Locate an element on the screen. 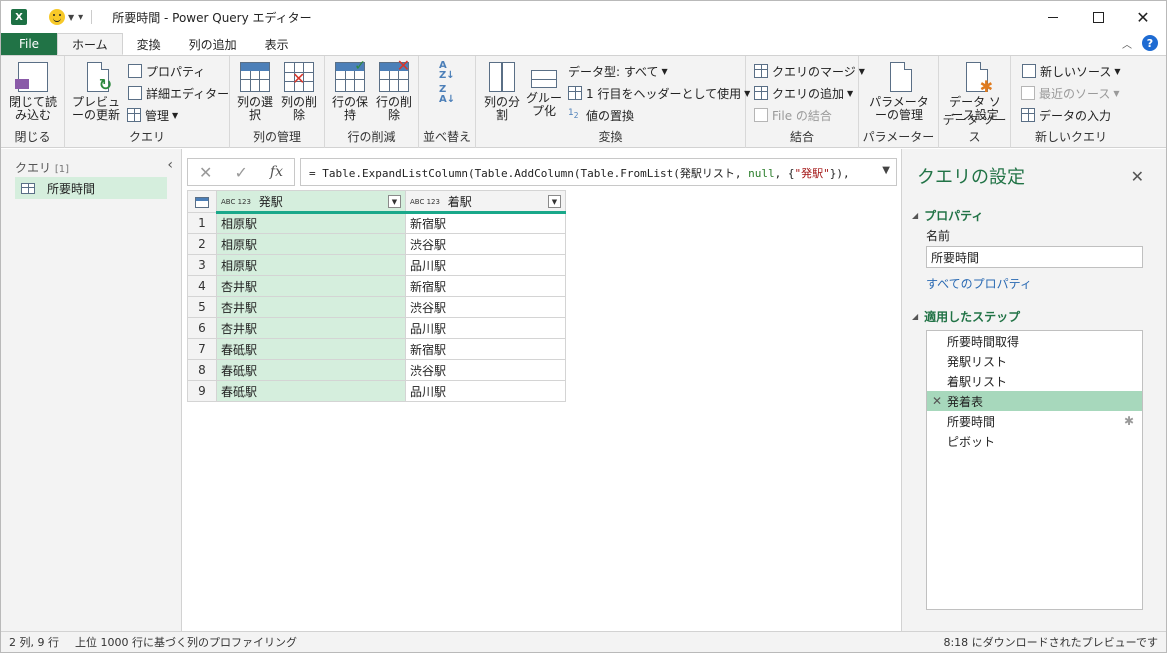 Image resolution: width=1167 pixels, height=653 pixels. customize-qat-icon: ▾ is located at coordinates (80, 17).